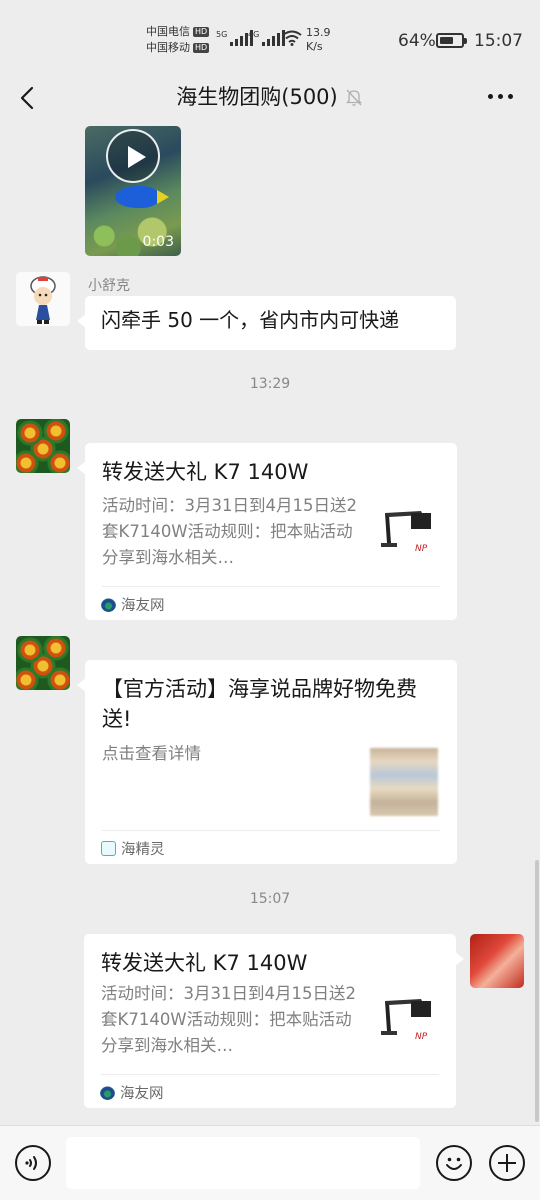 This screenshot has width=540, height=1200. I want to click on avatar-xiaoshuke, so click(43, 299).